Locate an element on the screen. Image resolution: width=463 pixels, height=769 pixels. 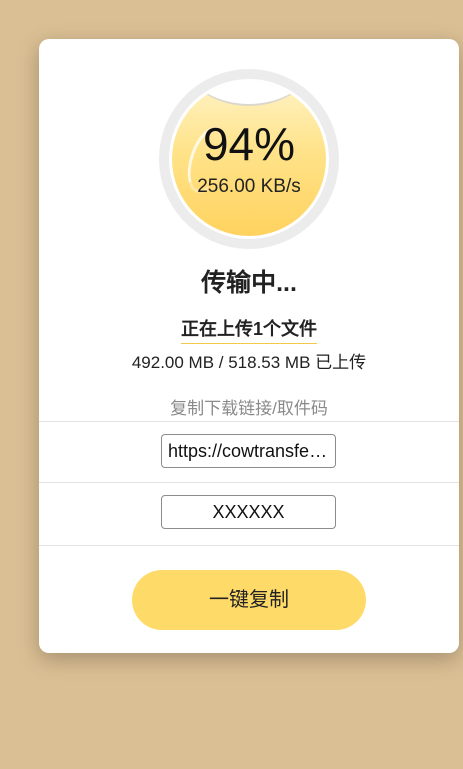
copy-all-button: 一键复制 is located at coordinates (249, 600).